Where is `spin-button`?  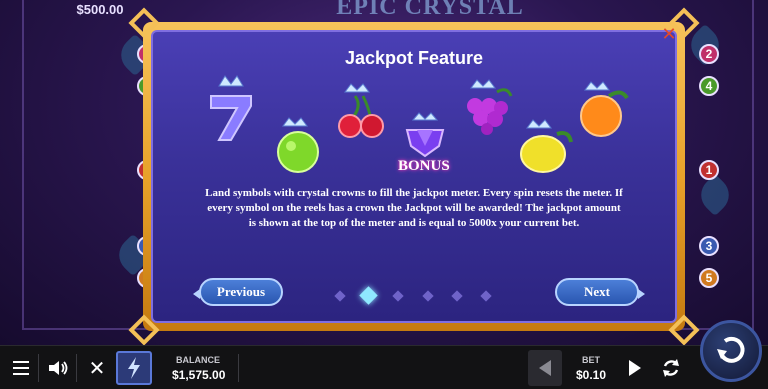 spin-button is located at coordinates (731, 351).